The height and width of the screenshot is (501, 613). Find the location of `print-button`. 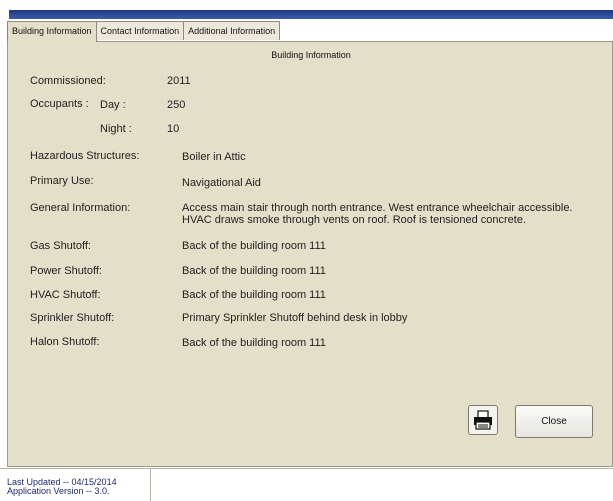

print-button is located at coordinates (483, 420).